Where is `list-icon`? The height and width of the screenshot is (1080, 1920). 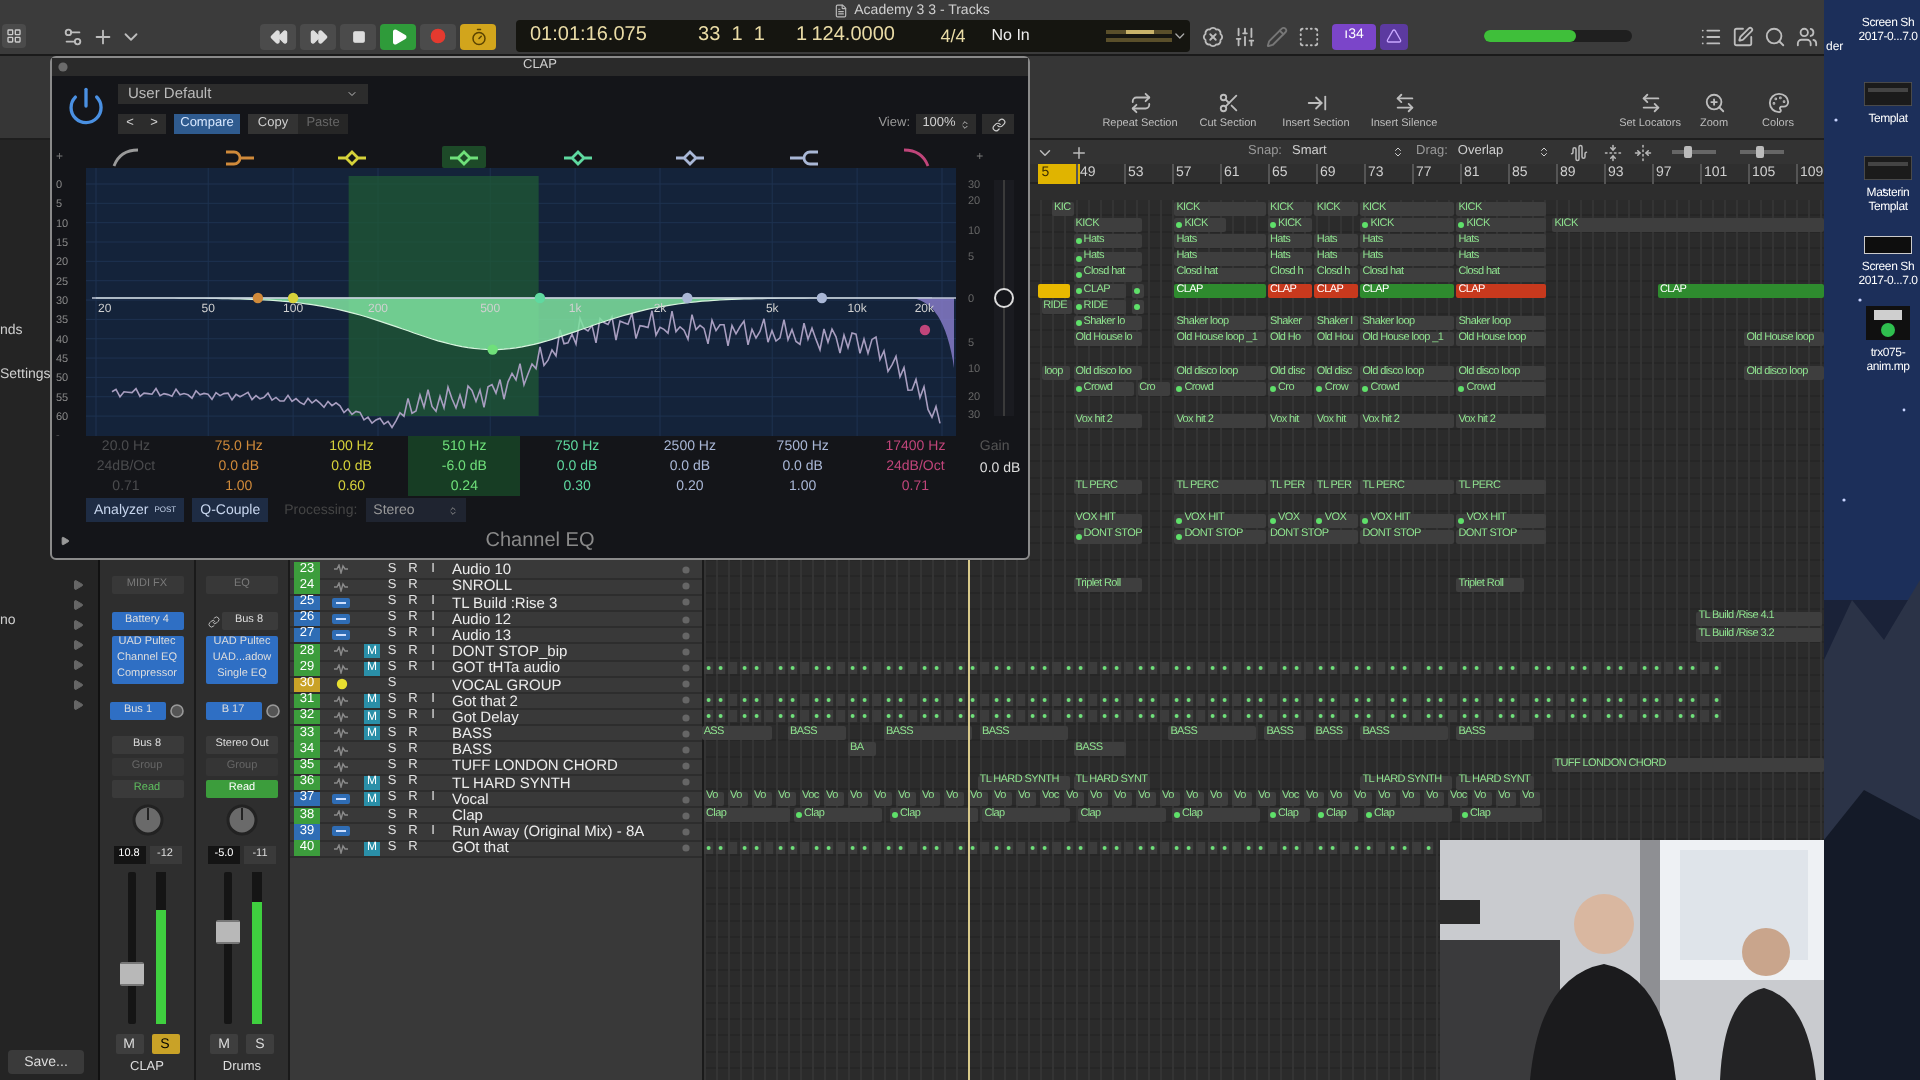 list-icon is located at coordinates (1711, 36).